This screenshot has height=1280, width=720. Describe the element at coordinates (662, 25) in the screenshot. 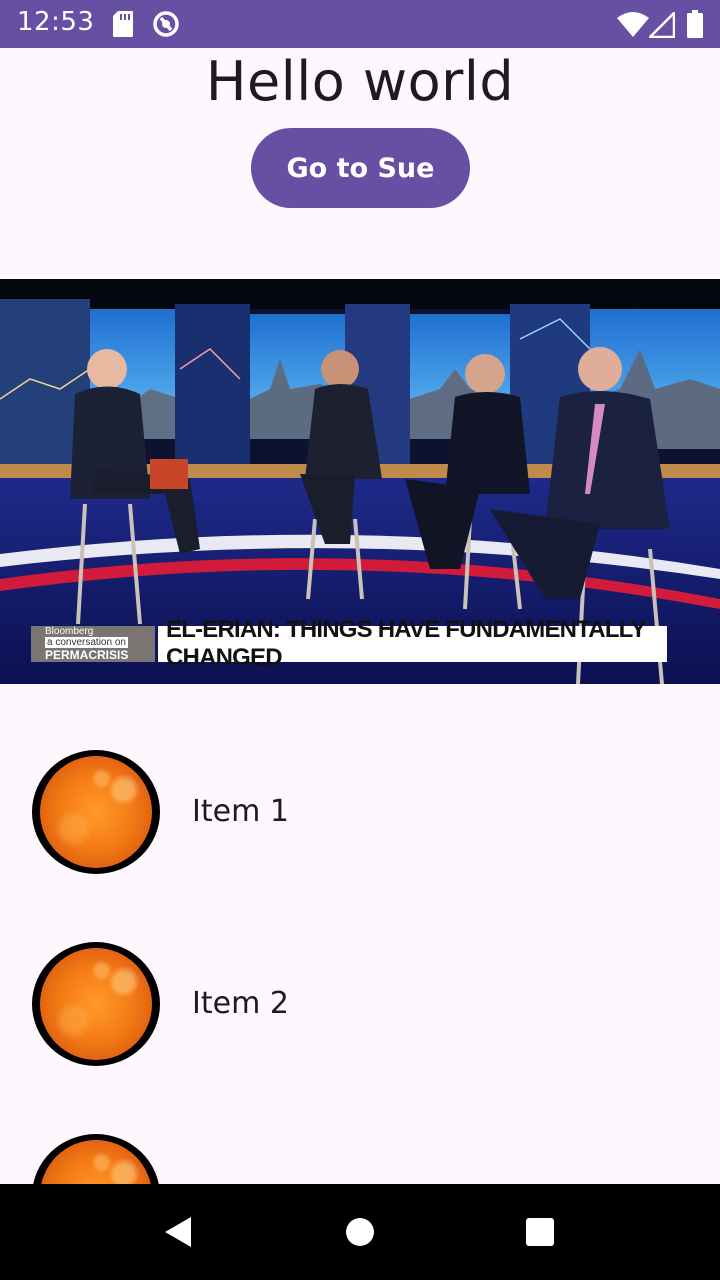

I see `signal-icon` at that location.